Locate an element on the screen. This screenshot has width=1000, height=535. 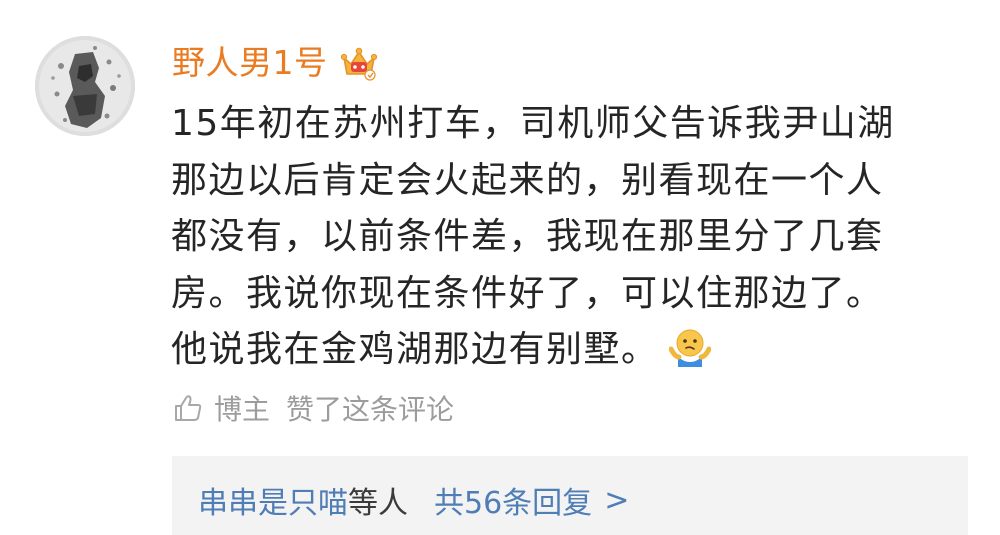
author-liked-row: 博主 赞了这条评论 is located at coordinates (313, 408).